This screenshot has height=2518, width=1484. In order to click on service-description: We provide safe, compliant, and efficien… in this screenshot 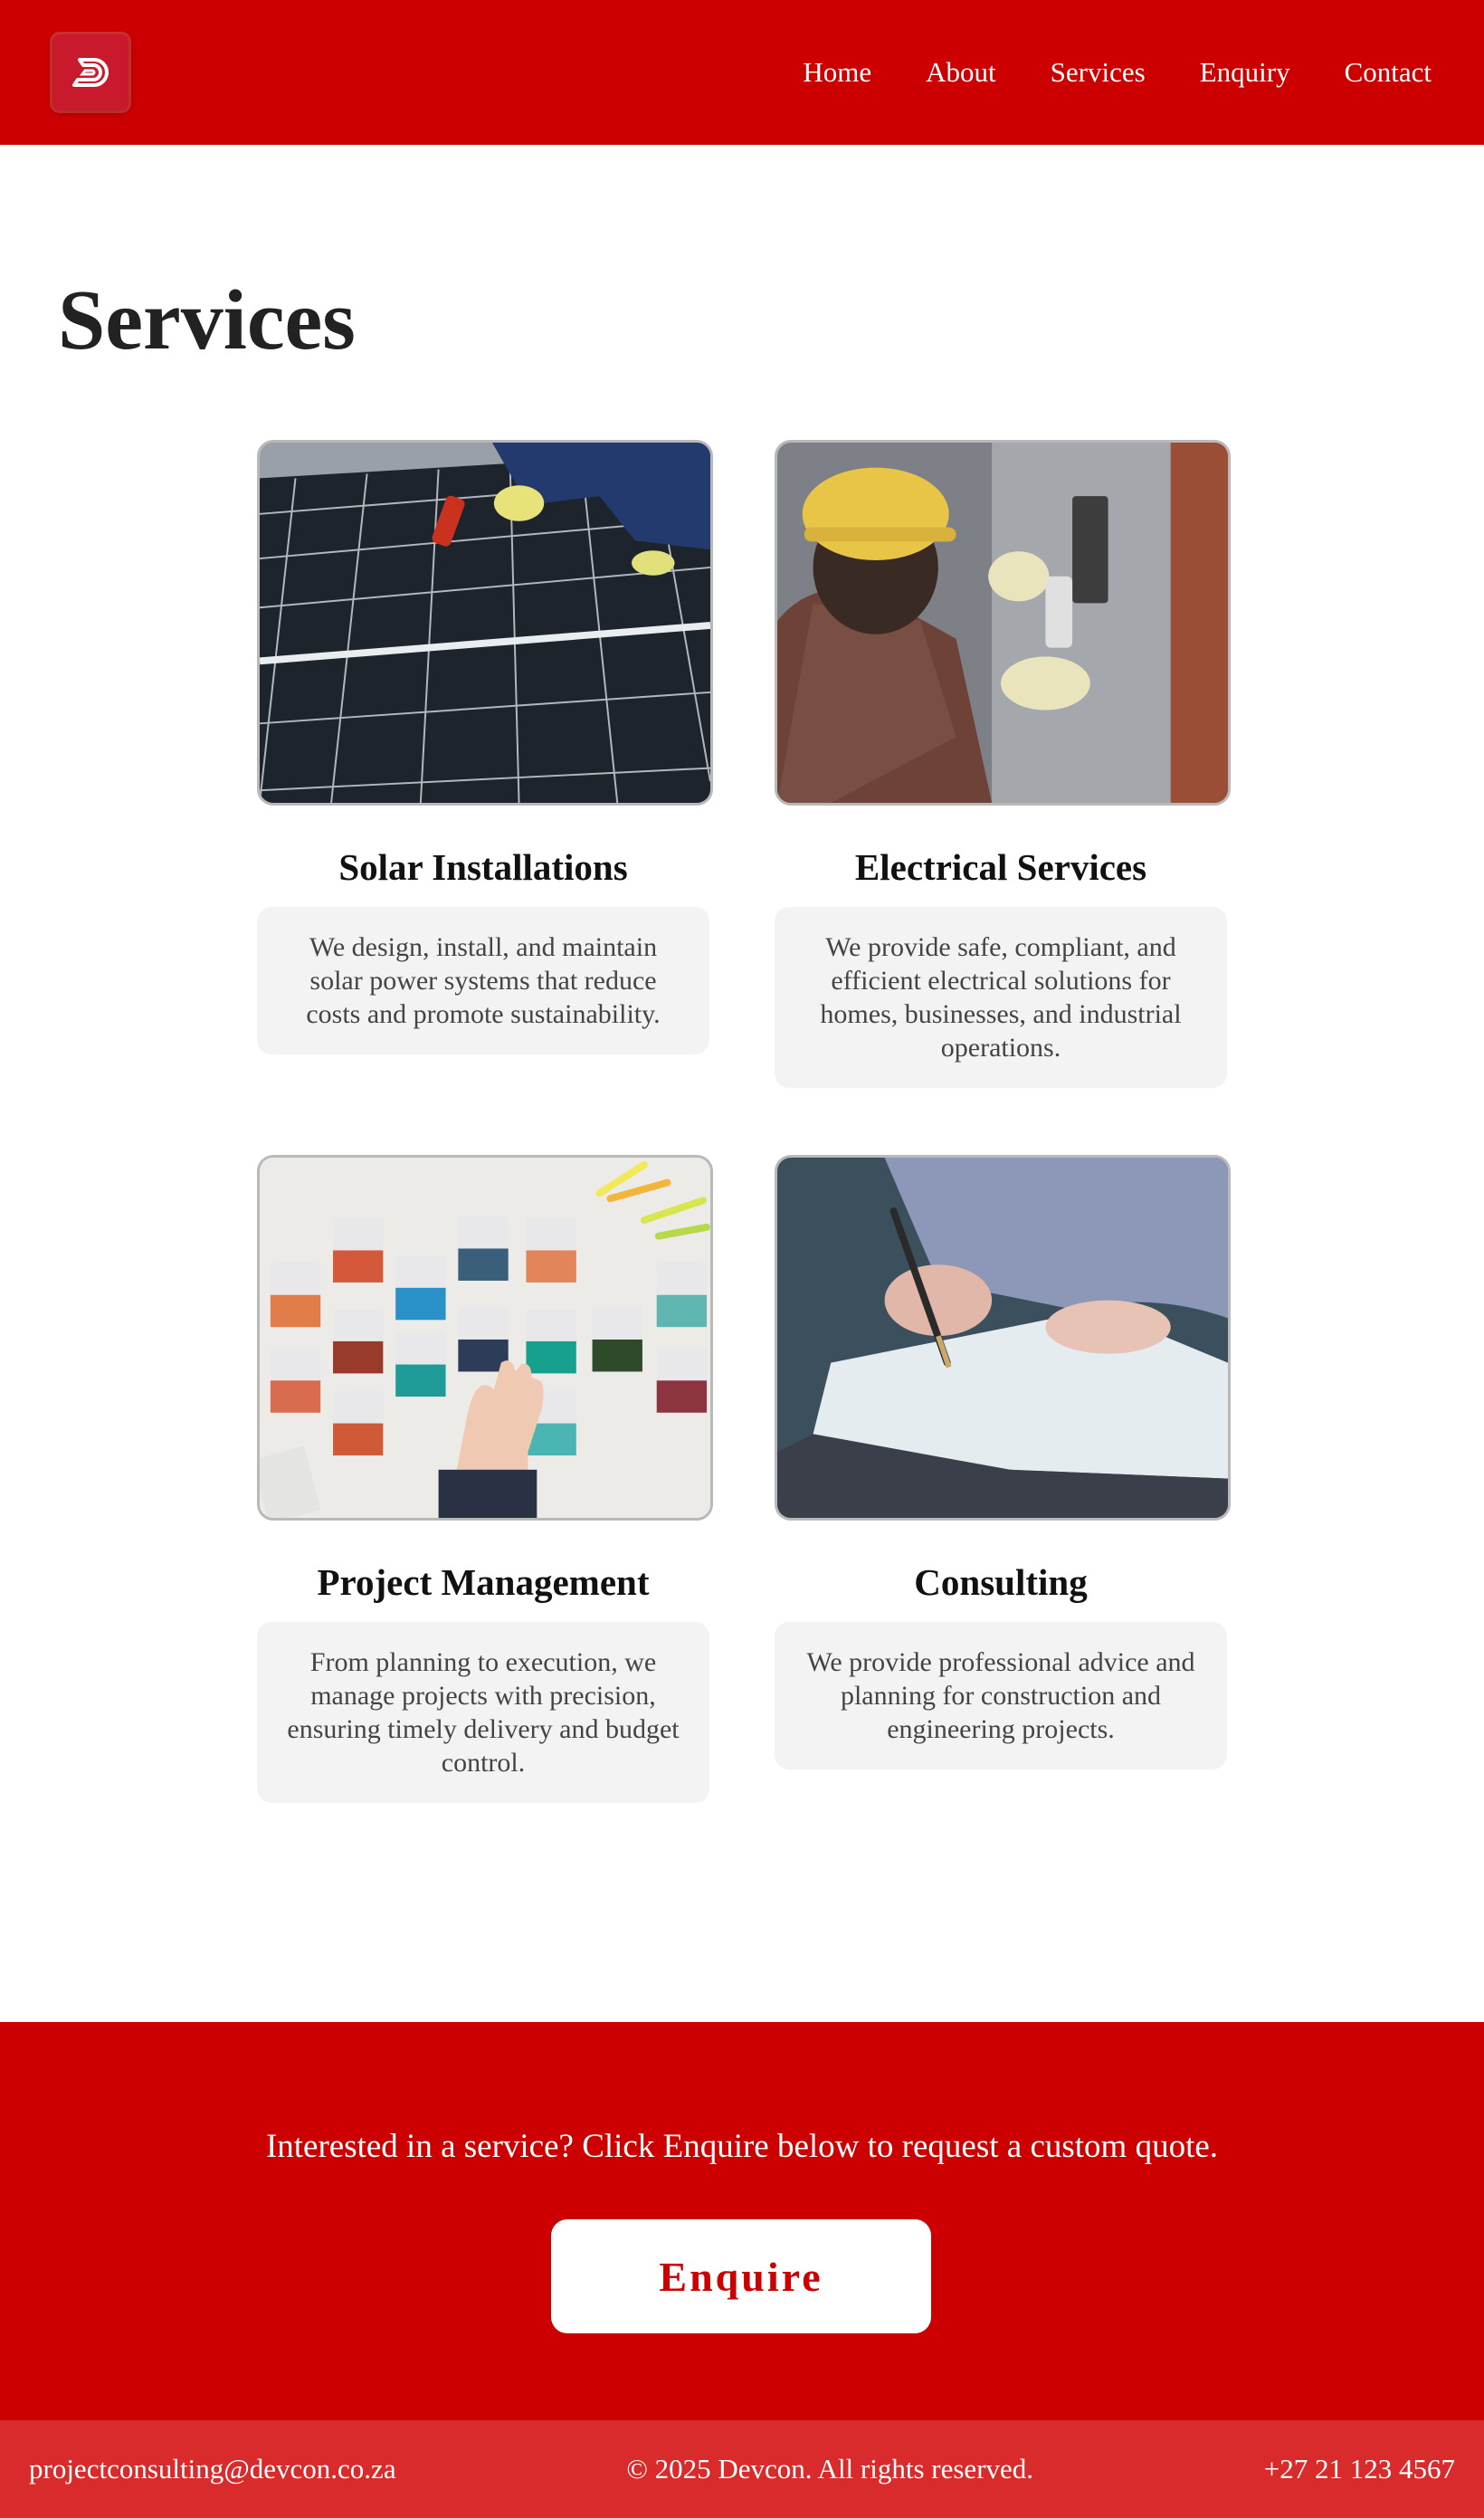, I will do `click(1001, 998)`.